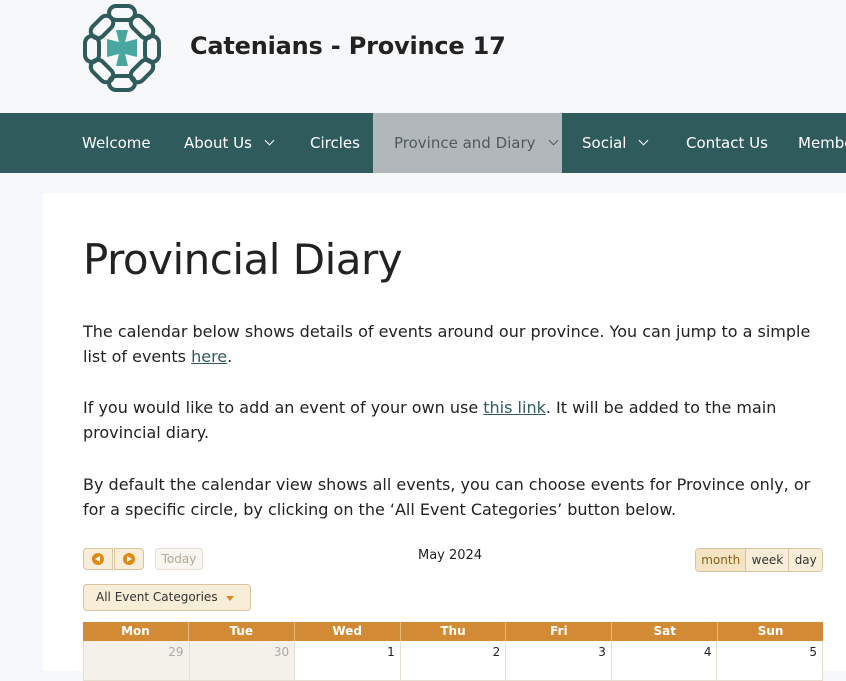 This screenshot has height=681, width=846. I want to click on weekday-label: Tue, so click(240, 631).